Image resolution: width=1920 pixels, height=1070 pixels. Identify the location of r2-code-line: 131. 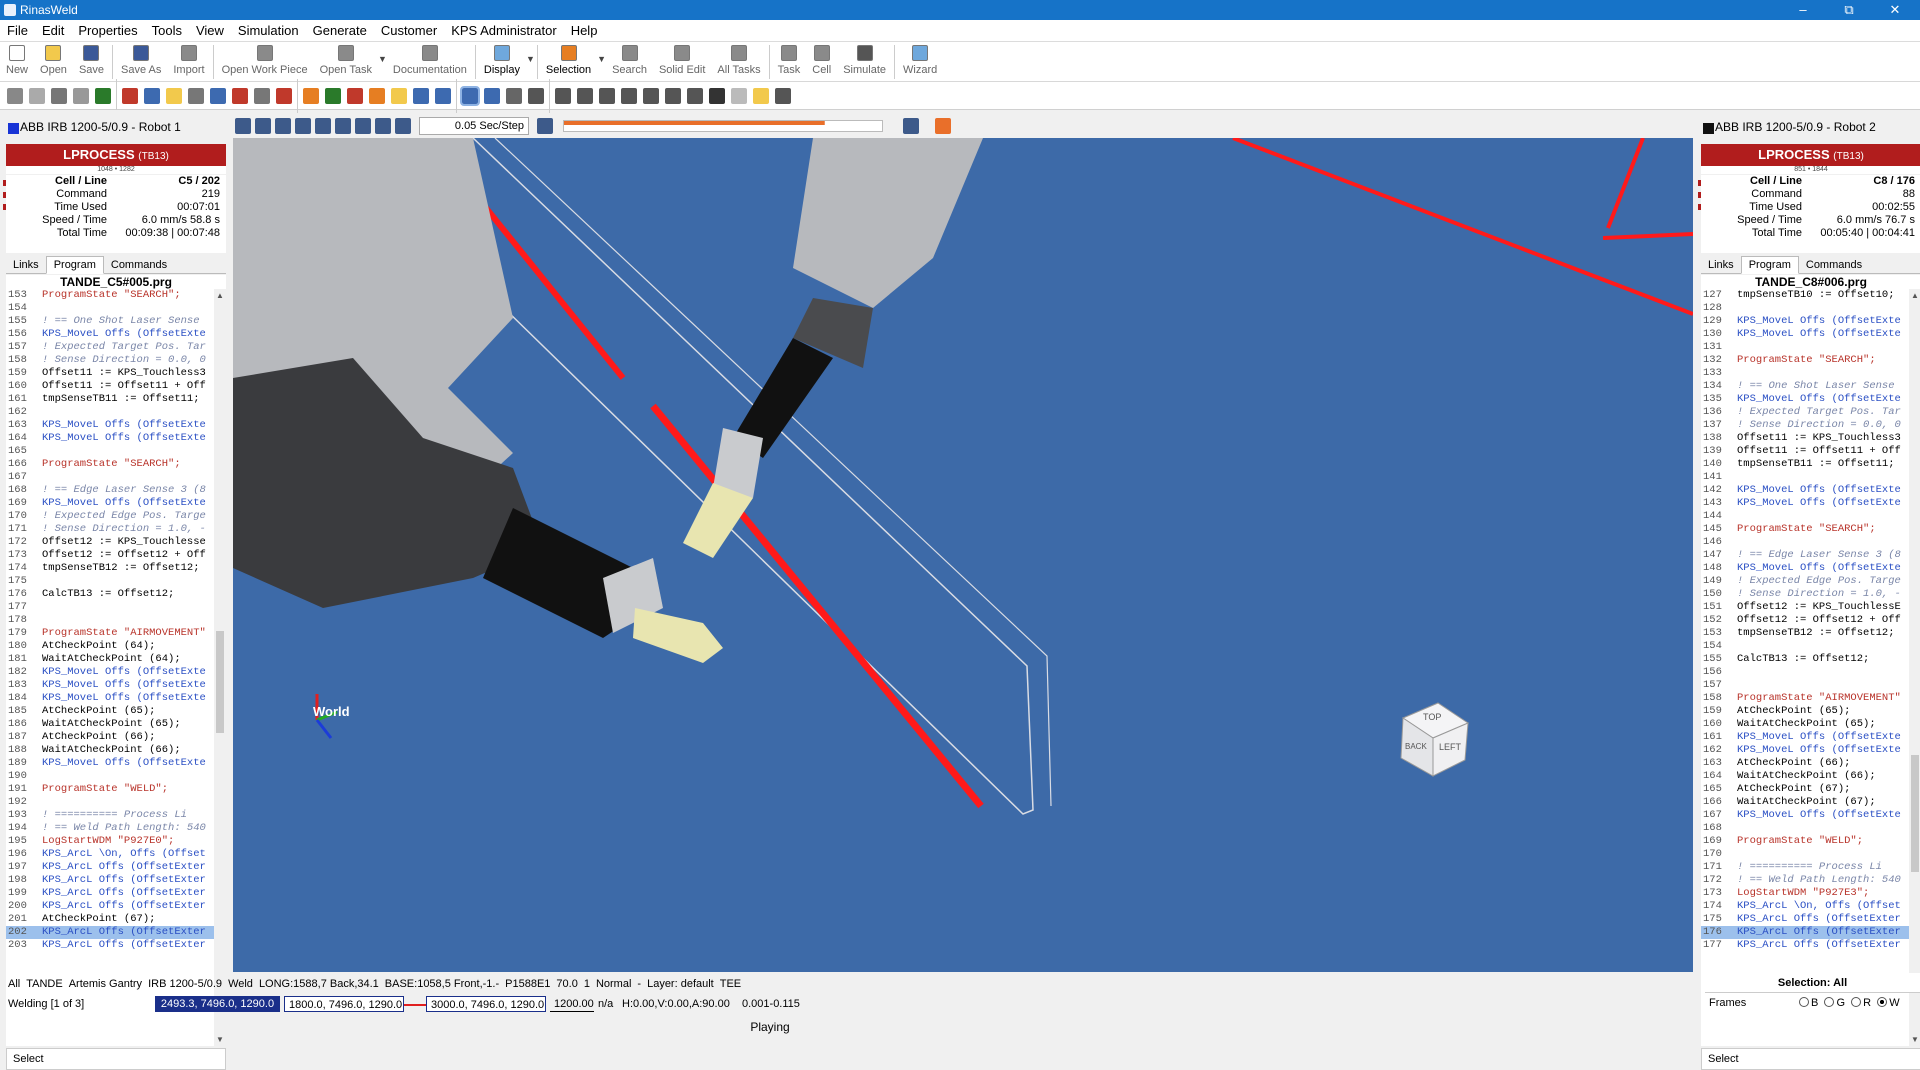
(1805, 347).